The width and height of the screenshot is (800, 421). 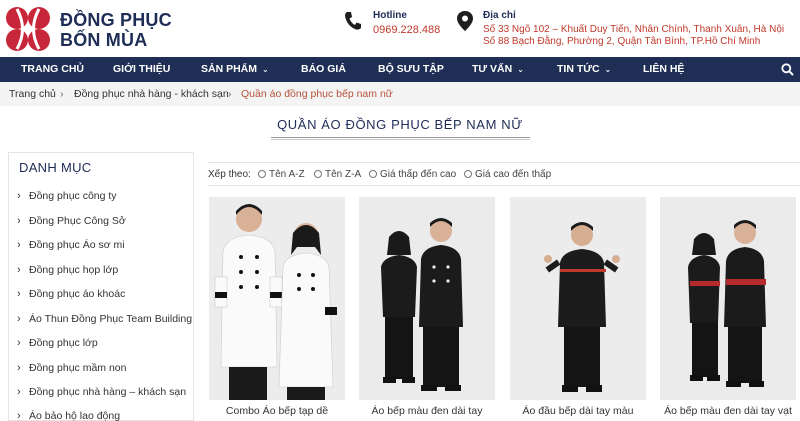 What do you see at coordinates (390, 15) in the screenshot?
I see `hotline-label: Hotline` at bounding box center [390, 15].